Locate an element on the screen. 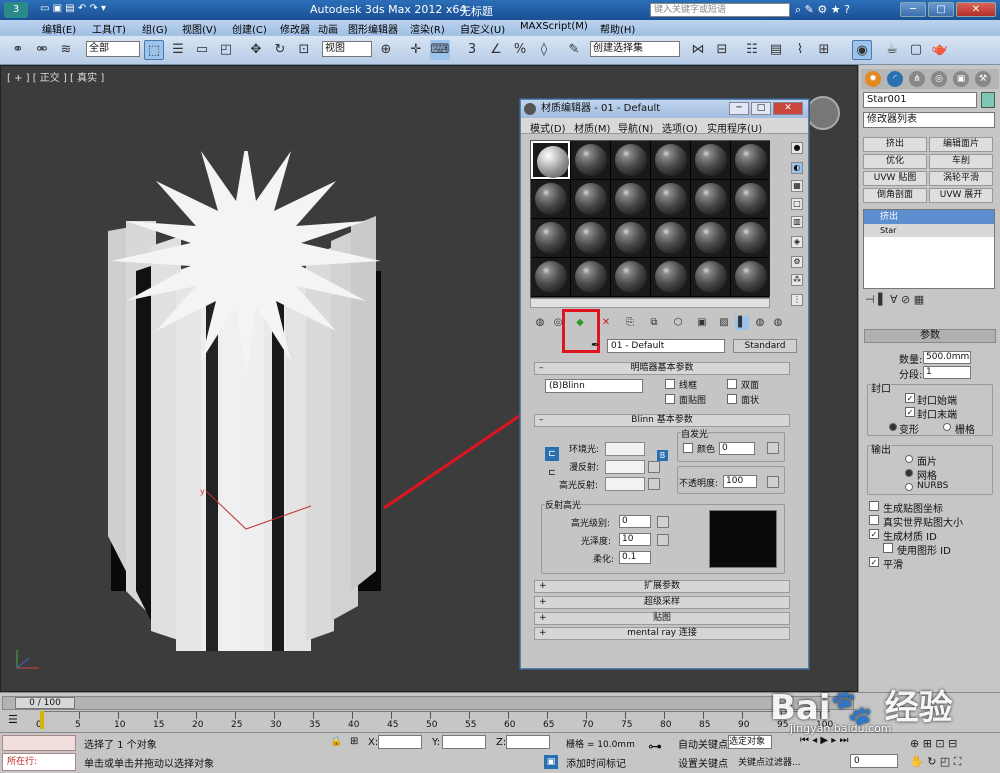 The image size is (1000, 773). self-illum-map-button is located at coordinates (773, 448).